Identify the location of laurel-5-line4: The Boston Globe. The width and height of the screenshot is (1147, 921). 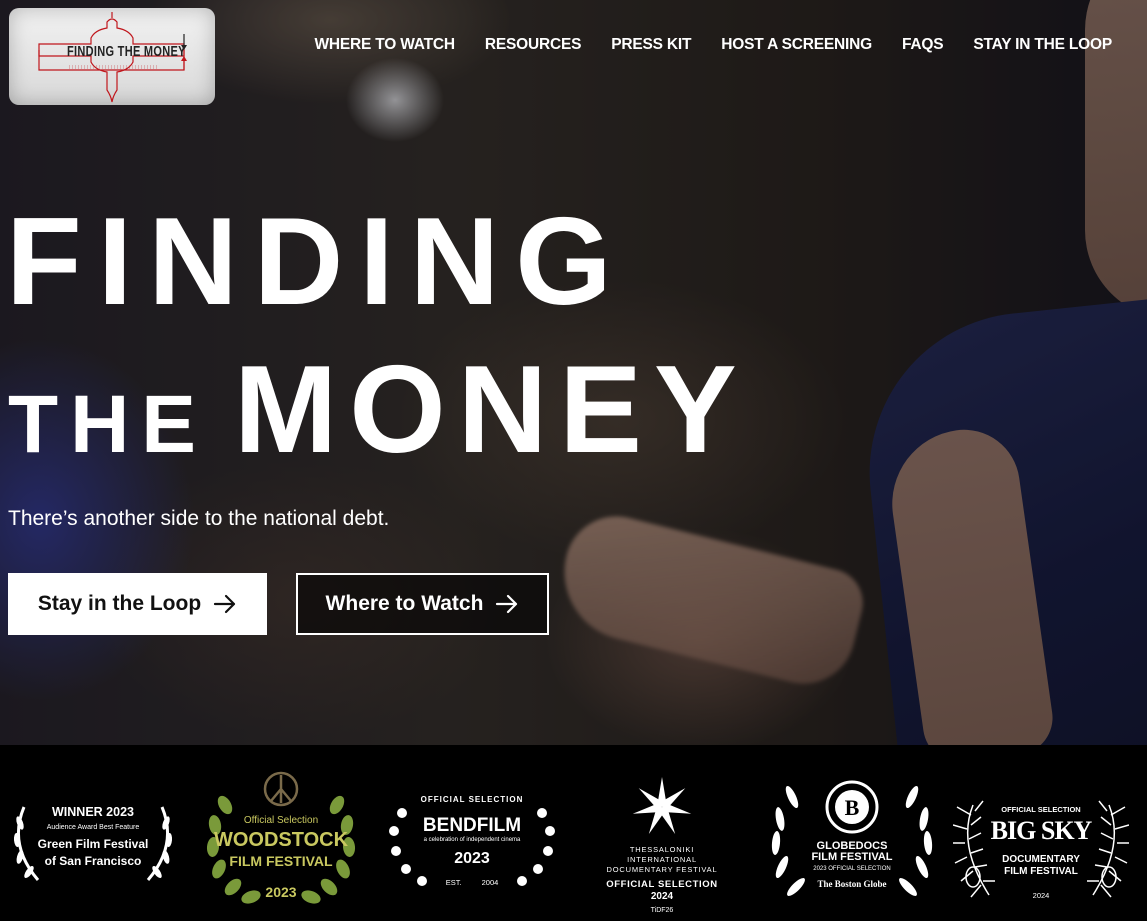
(852, 884).